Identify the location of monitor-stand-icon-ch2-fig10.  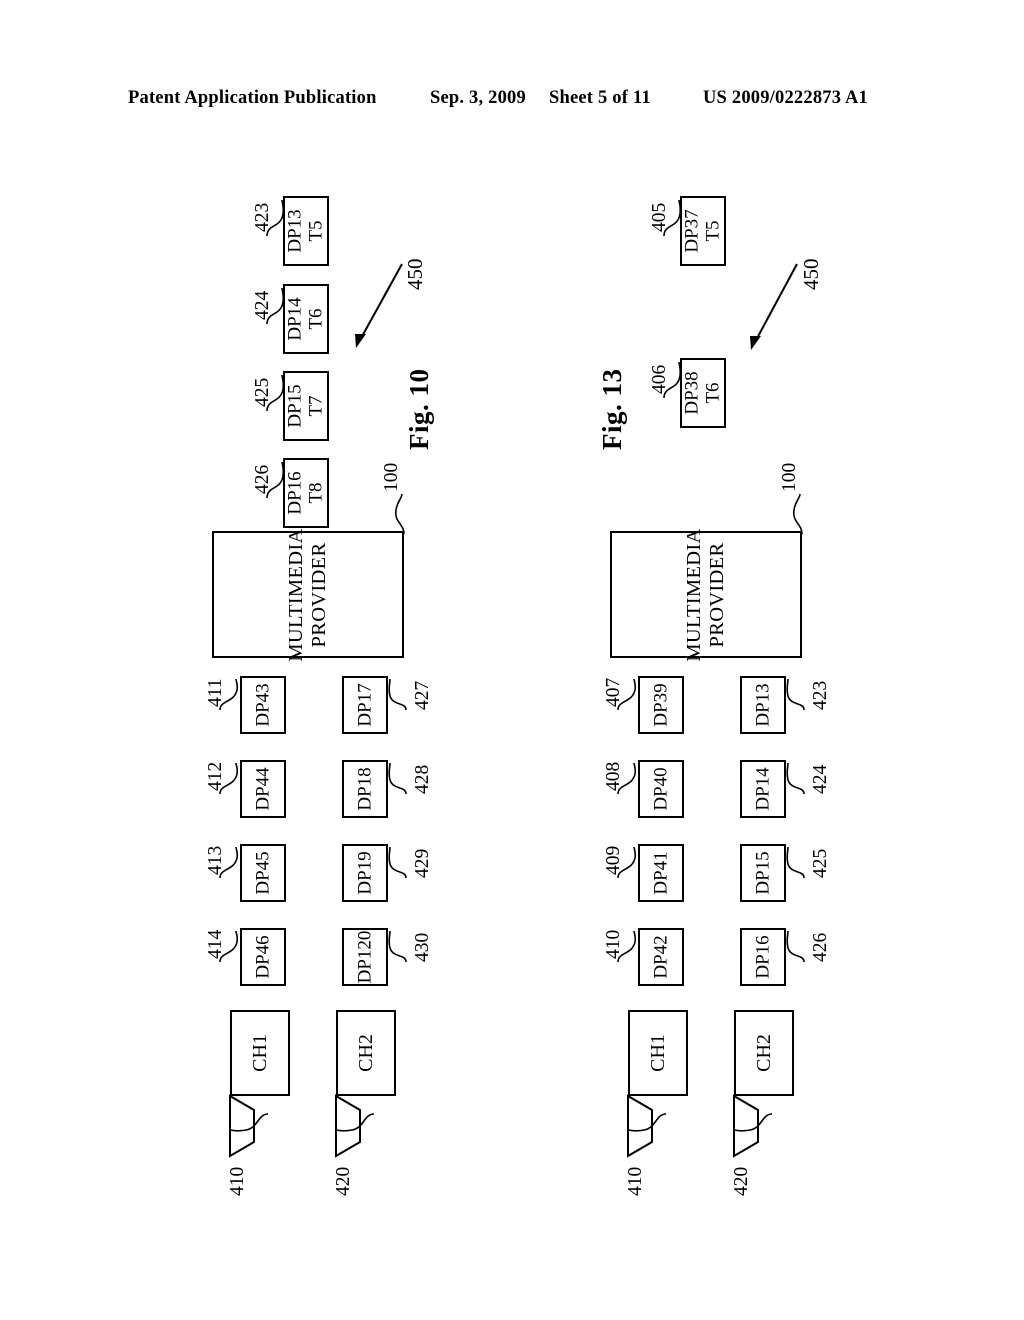
(348, 1126).